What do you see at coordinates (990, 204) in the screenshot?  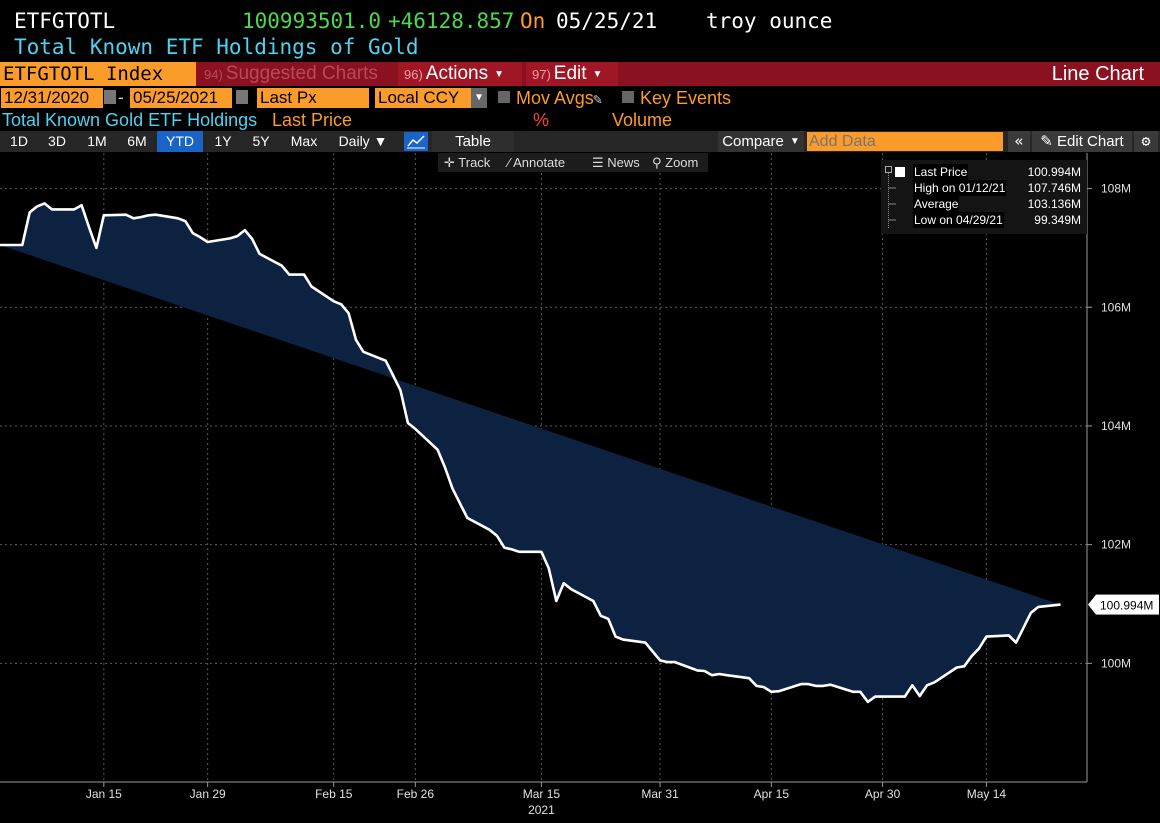 I see `legend-average: Average 103.136M` at bounding box center [990, 204].